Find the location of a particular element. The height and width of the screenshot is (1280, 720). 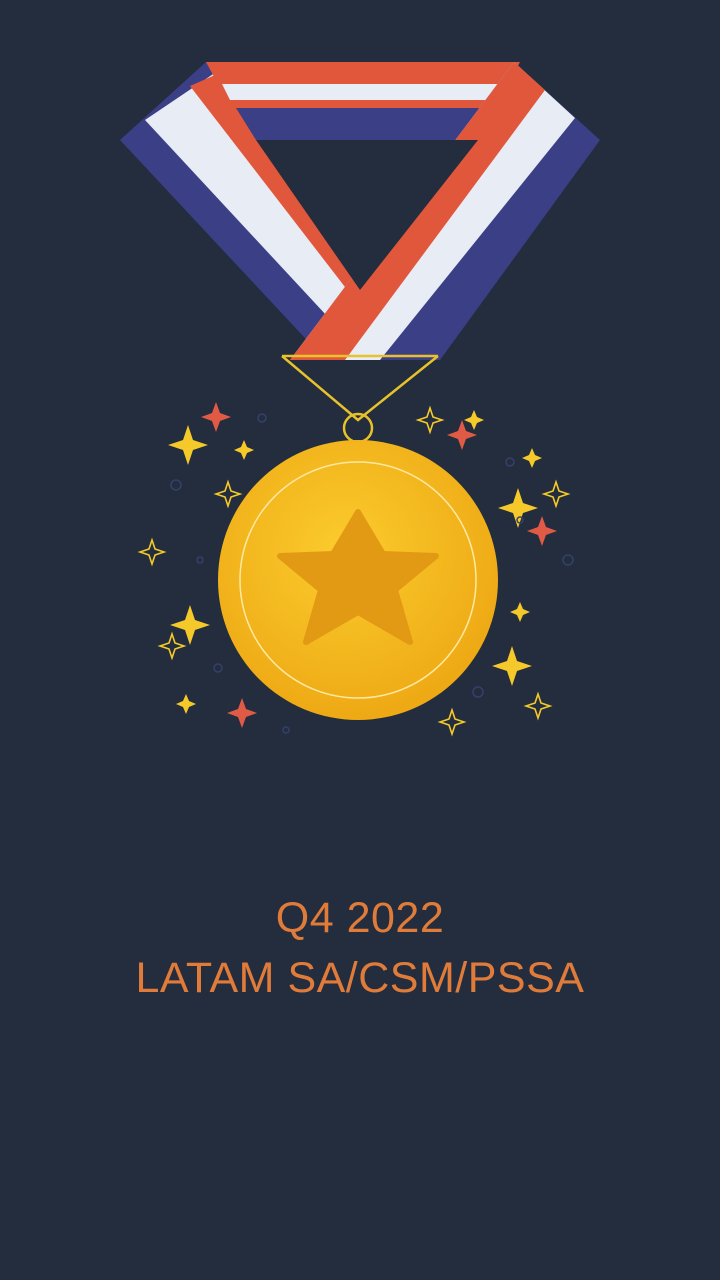

caption-team: LATAM SA/CSM/PSSA is located at coordinates (360, 978).